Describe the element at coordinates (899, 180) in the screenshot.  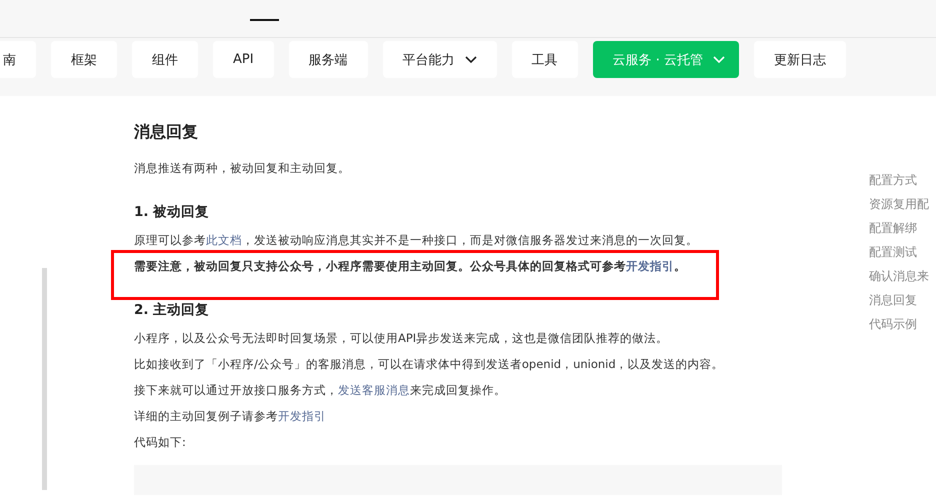
I see `outline-item: 配置方式` at that location.